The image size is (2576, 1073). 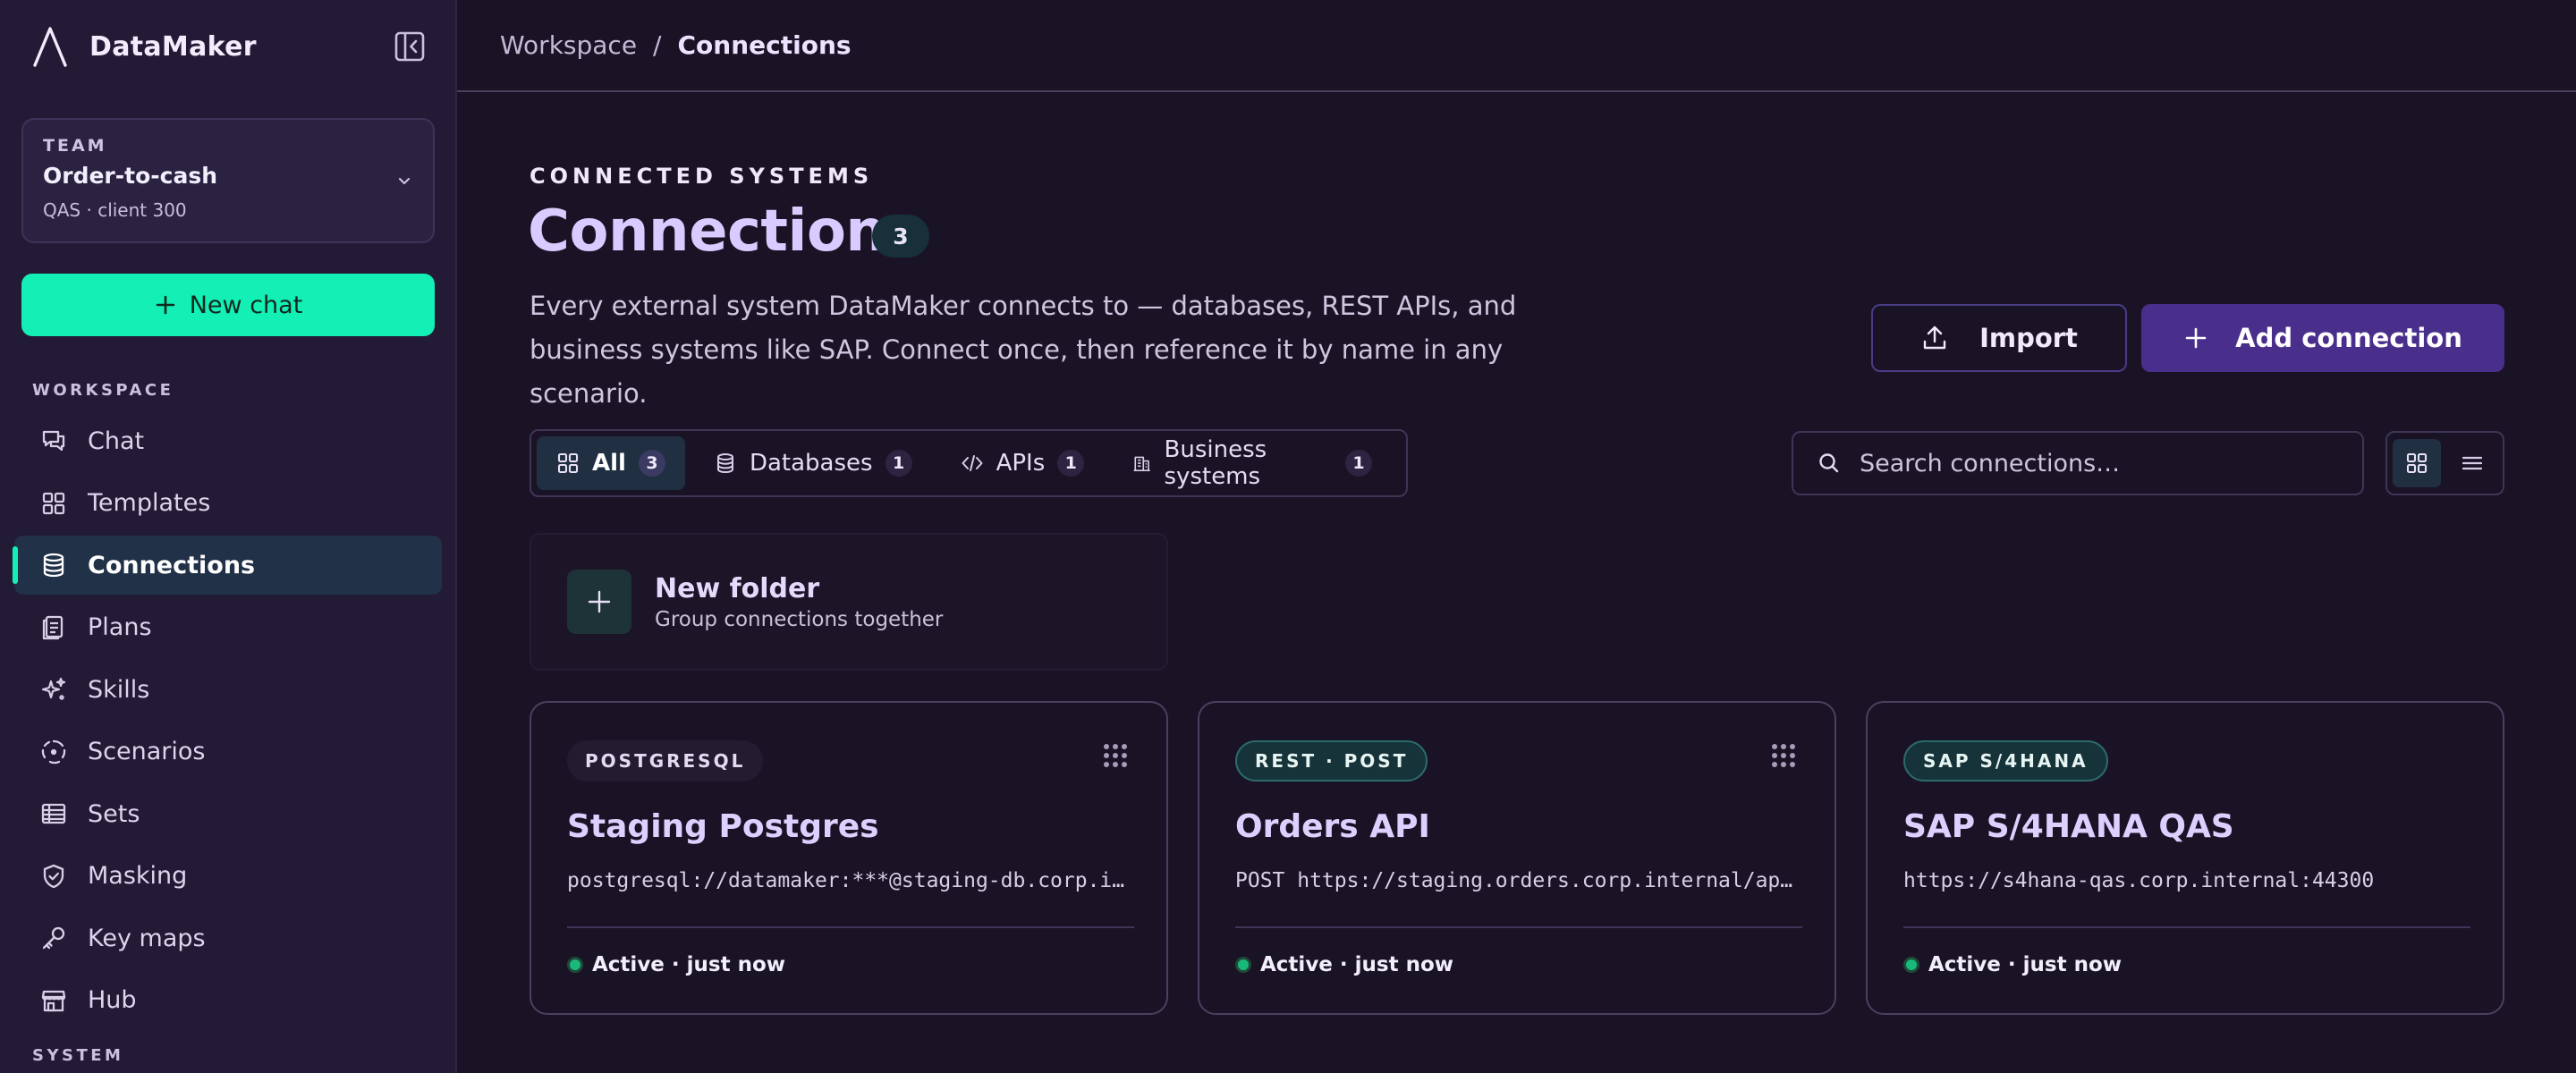 I want to click on new-folder-card: New folder Group connections together, so click(x=849, y=602).